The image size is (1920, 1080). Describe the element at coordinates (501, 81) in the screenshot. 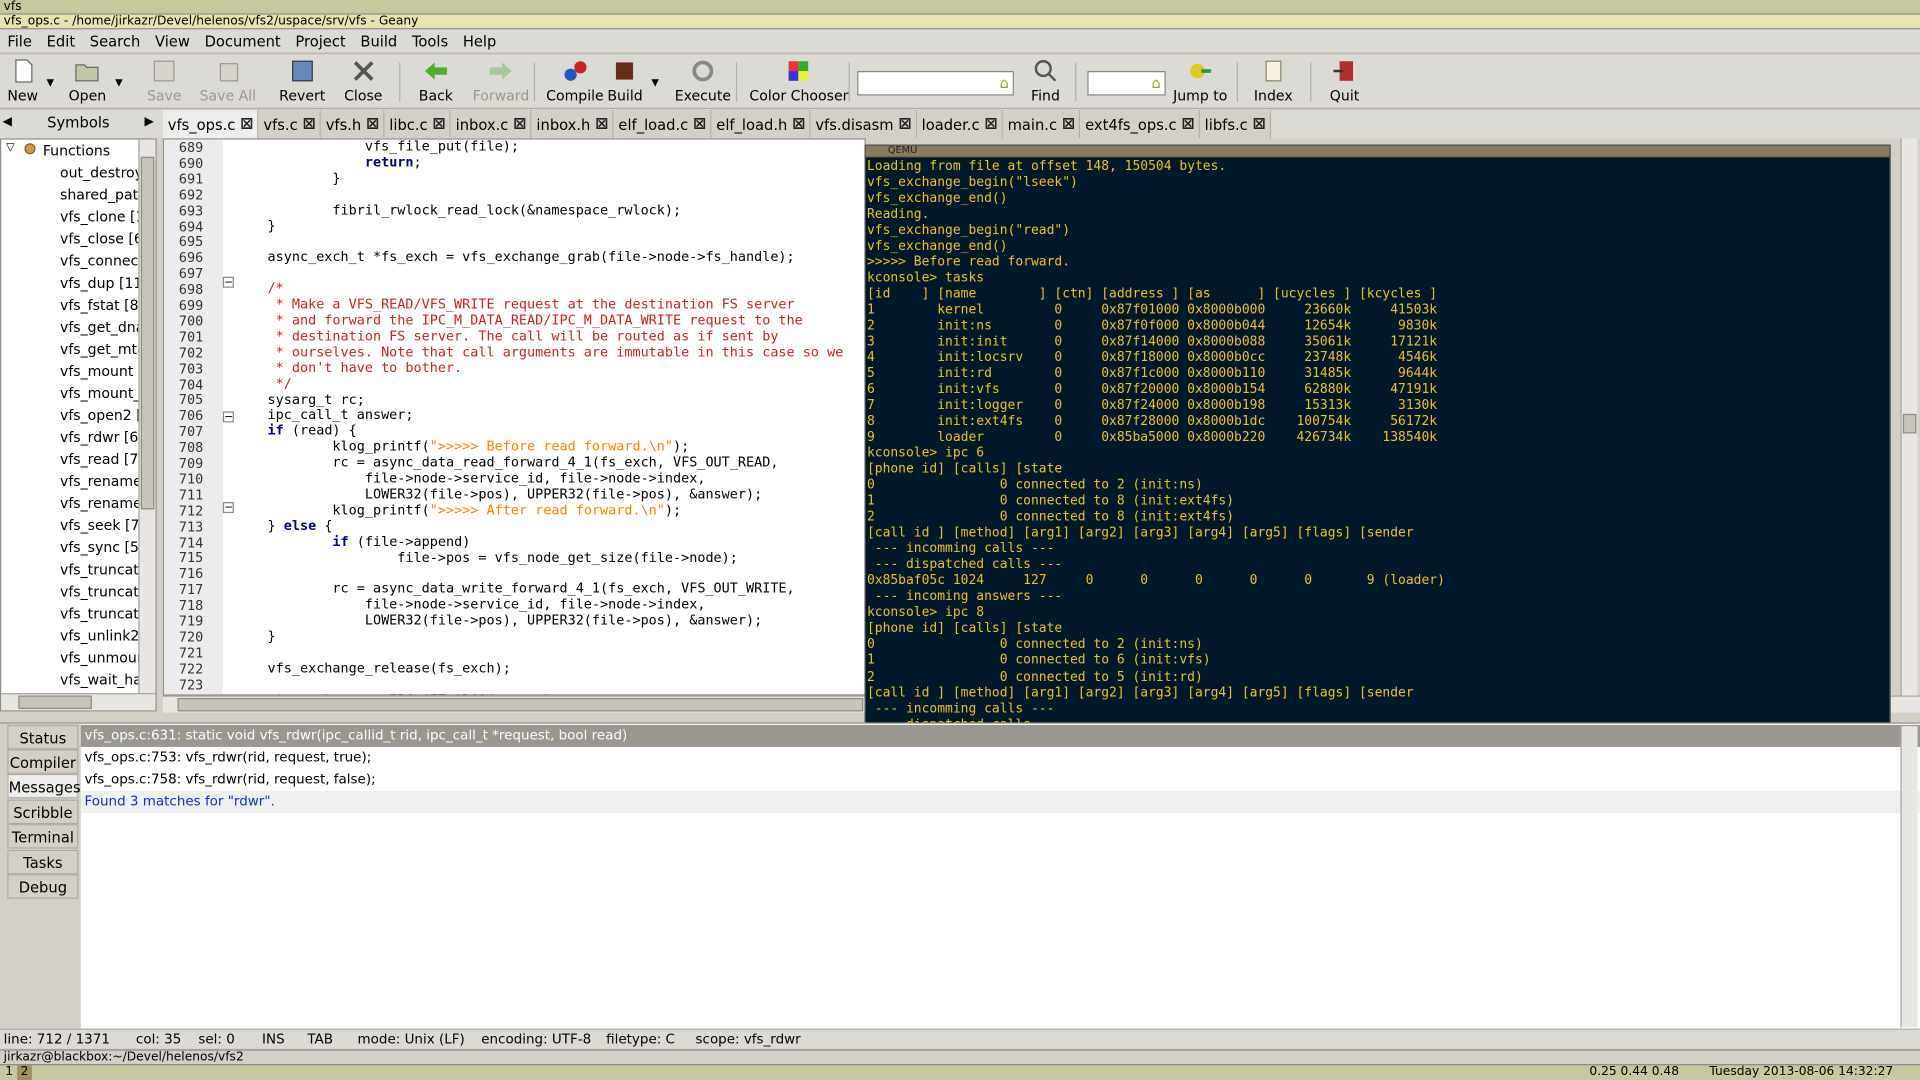

I see `forward-button: Forward` at that location.